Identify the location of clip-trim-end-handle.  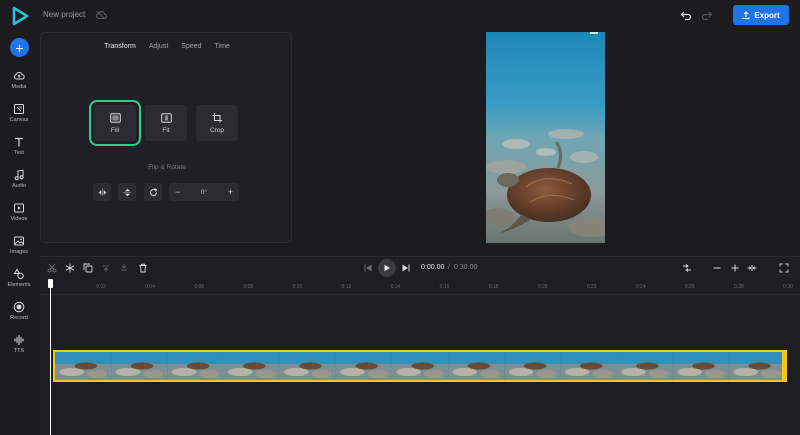
(784, 366).